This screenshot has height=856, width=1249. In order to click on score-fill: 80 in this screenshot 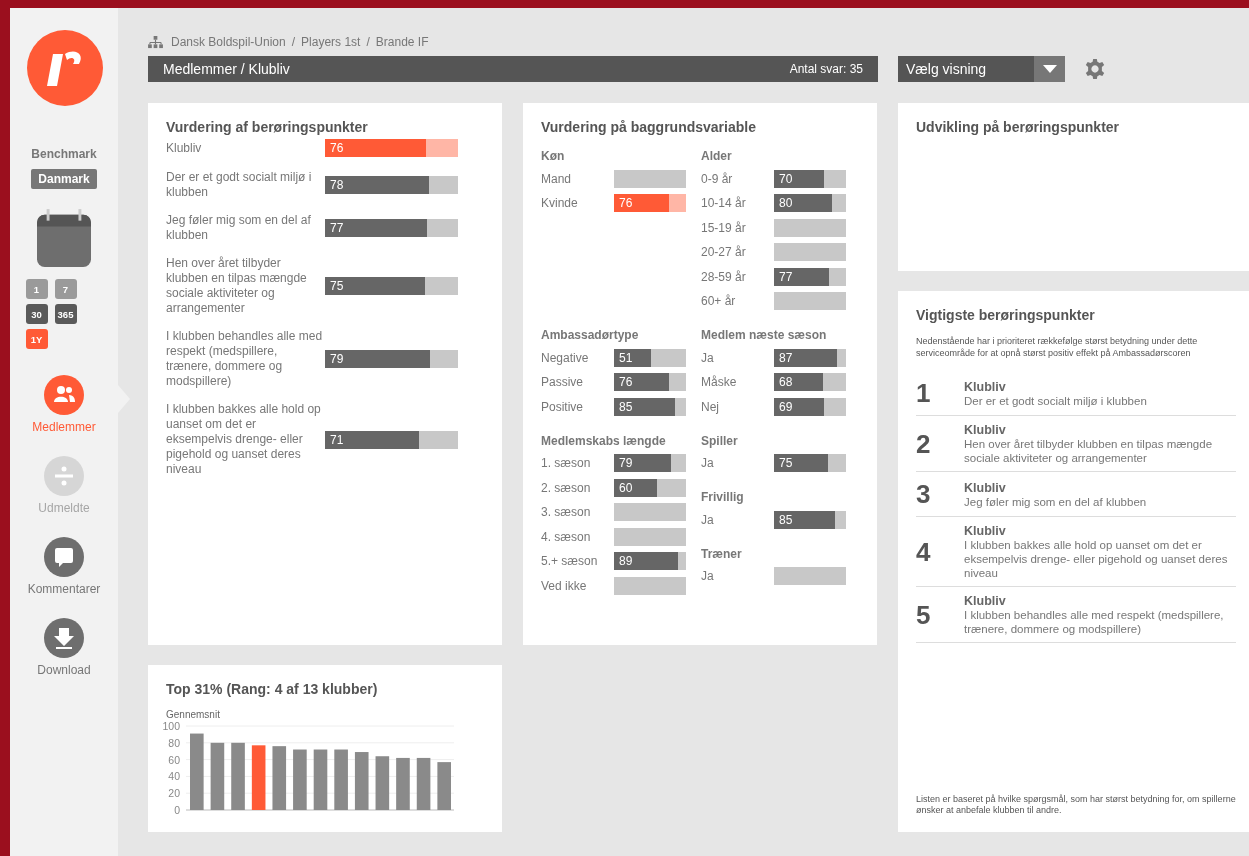, I will do `click(803, 203)`.